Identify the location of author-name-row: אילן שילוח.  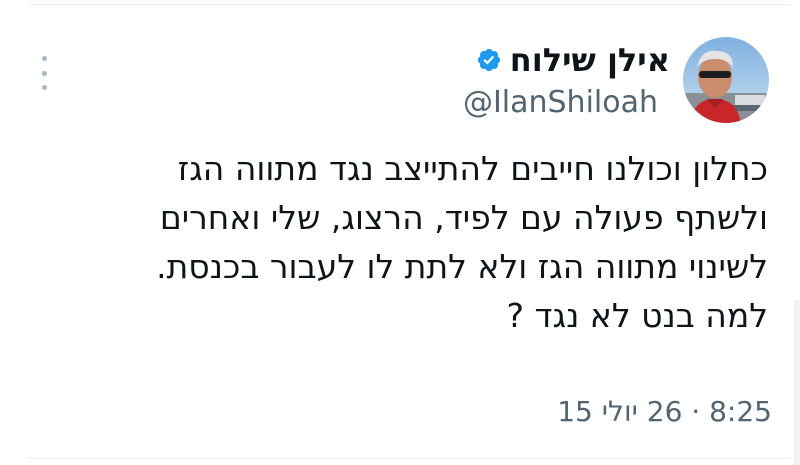
(573, 60).